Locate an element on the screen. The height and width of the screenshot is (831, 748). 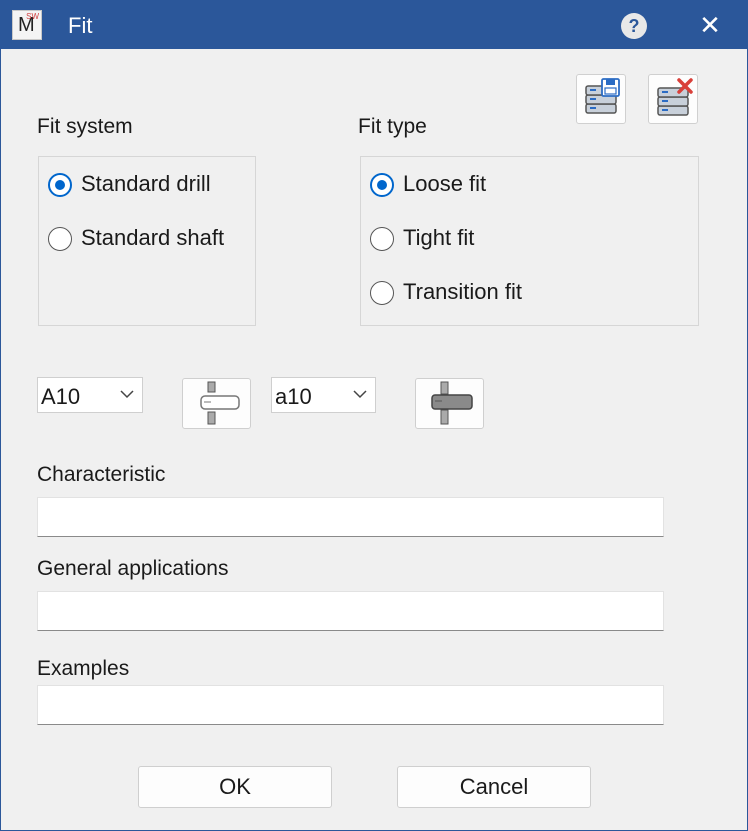
radio-label: Tight fit is located at coordinates (439, 237).